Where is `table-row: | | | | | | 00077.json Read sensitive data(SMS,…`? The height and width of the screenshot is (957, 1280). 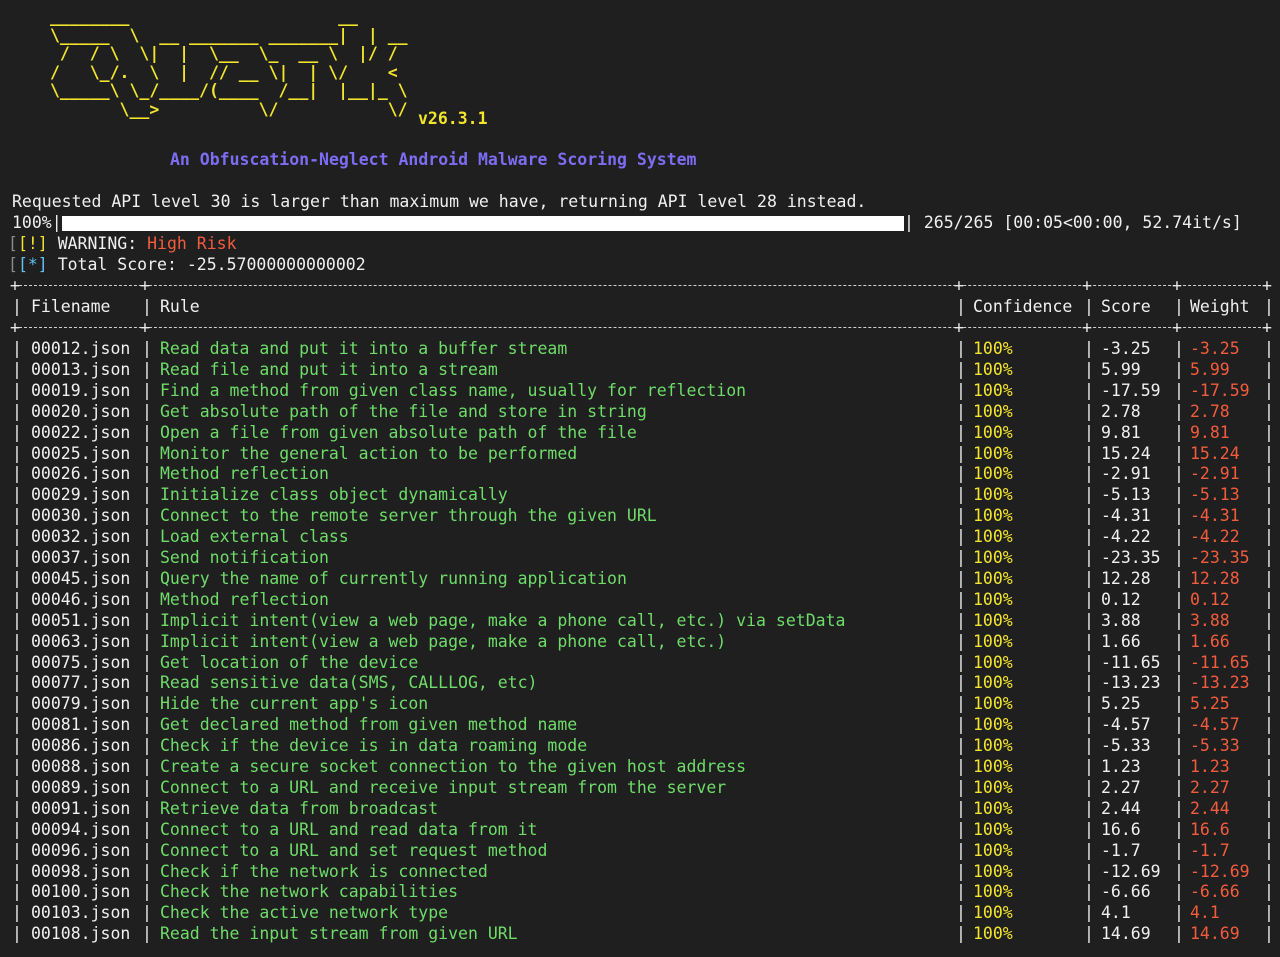 table-row: | | | | | | 00077.json Read sensitive data(SMS,… is located at coordinates (643, 683).